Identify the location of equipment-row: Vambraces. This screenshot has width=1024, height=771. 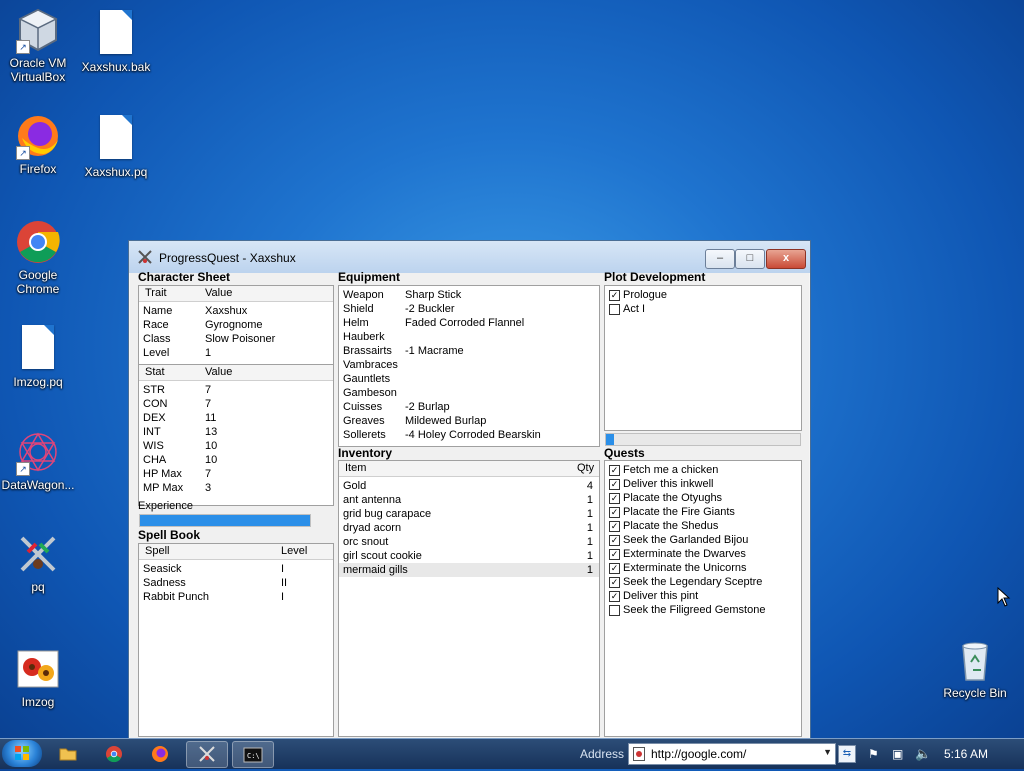
(469, 365).